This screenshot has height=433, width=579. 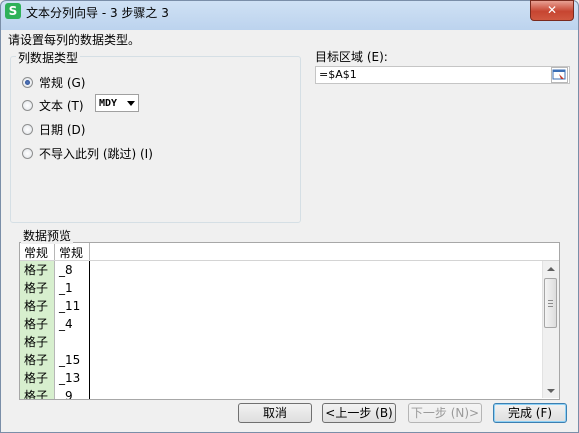 I want to click on finish-button: 完成 (F), so click(x=530, y=413).